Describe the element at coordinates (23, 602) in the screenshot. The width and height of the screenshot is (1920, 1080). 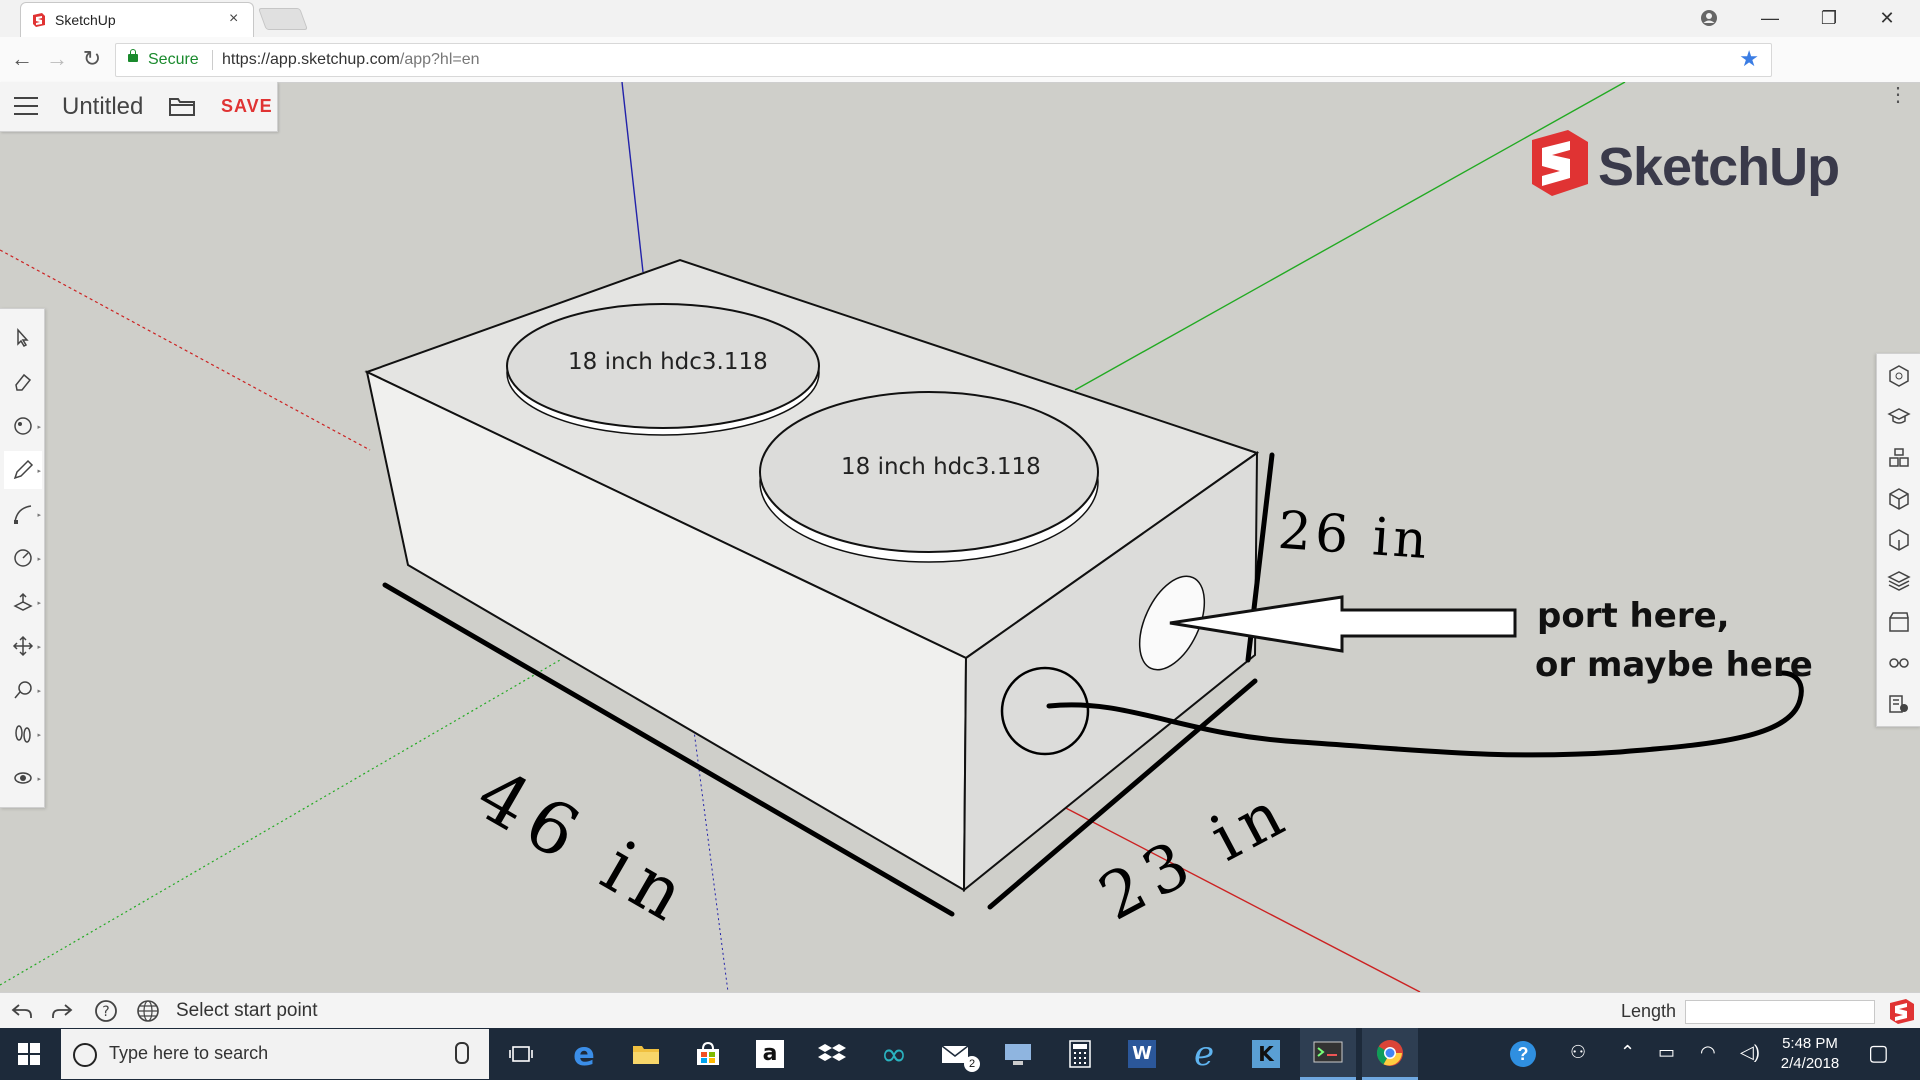
I see `push-pull-tool-icon: ▸` at that location.